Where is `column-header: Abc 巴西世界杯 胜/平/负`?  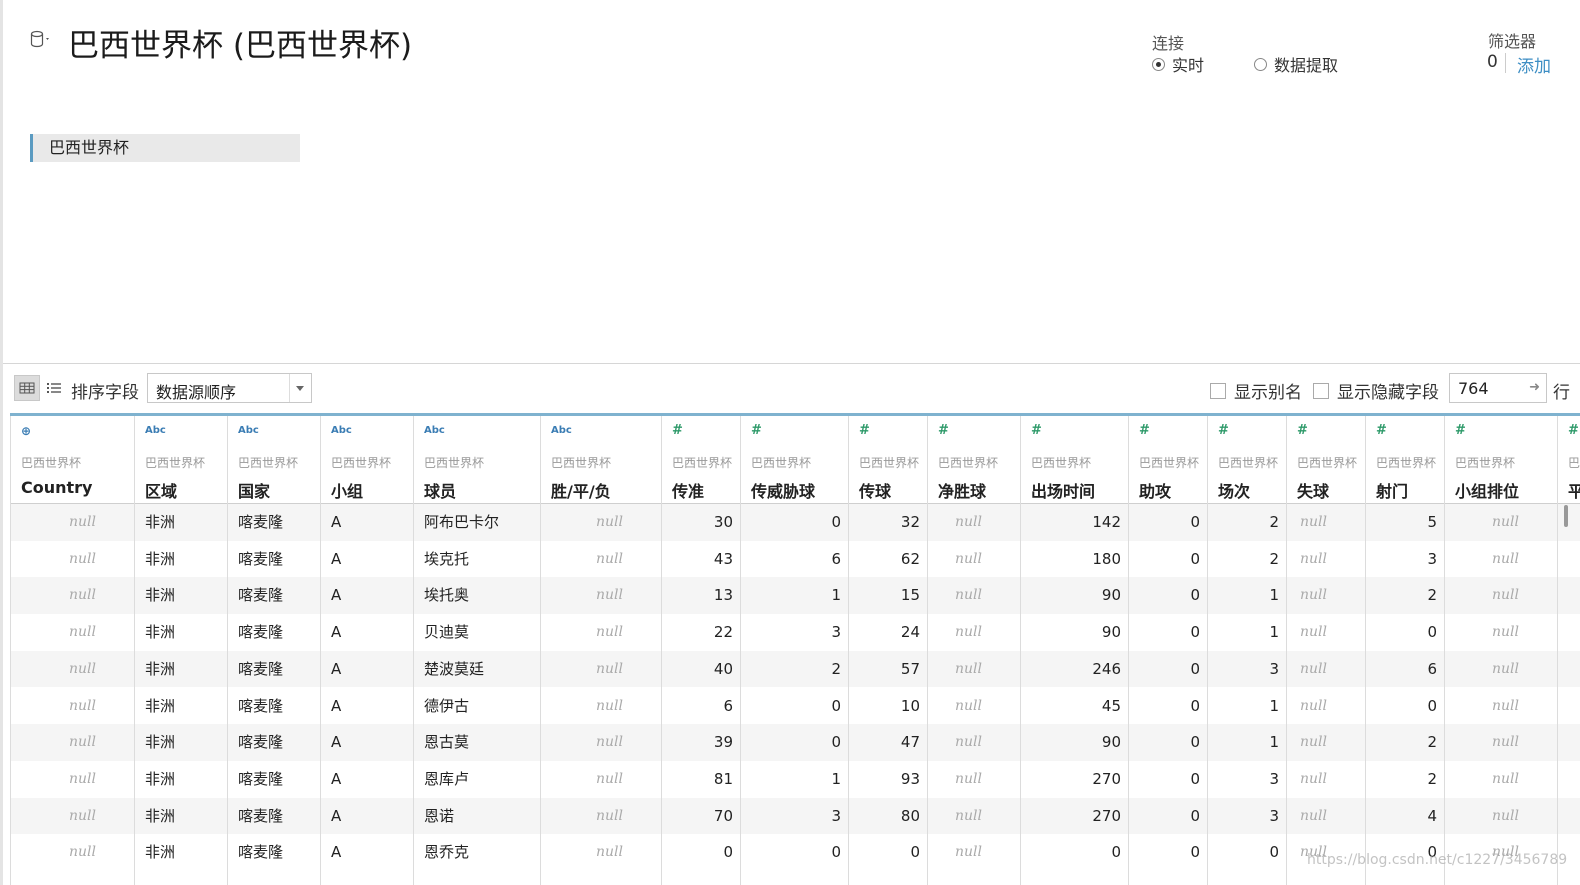 column-header: Abc 巴西世界杯 胜/平/负 is located at coordinates (601, 460).